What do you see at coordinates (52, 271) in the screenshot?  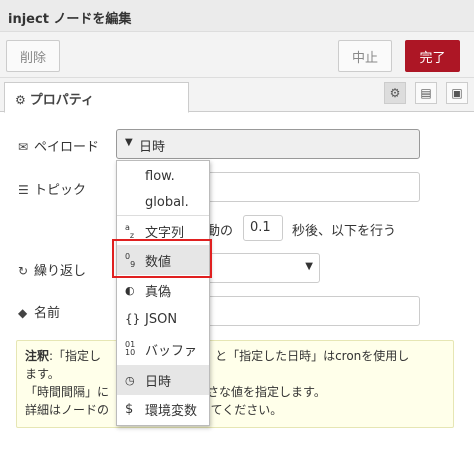 I see `repeat-label: ↻ 繰り返し` at bounding box center [52, 271].